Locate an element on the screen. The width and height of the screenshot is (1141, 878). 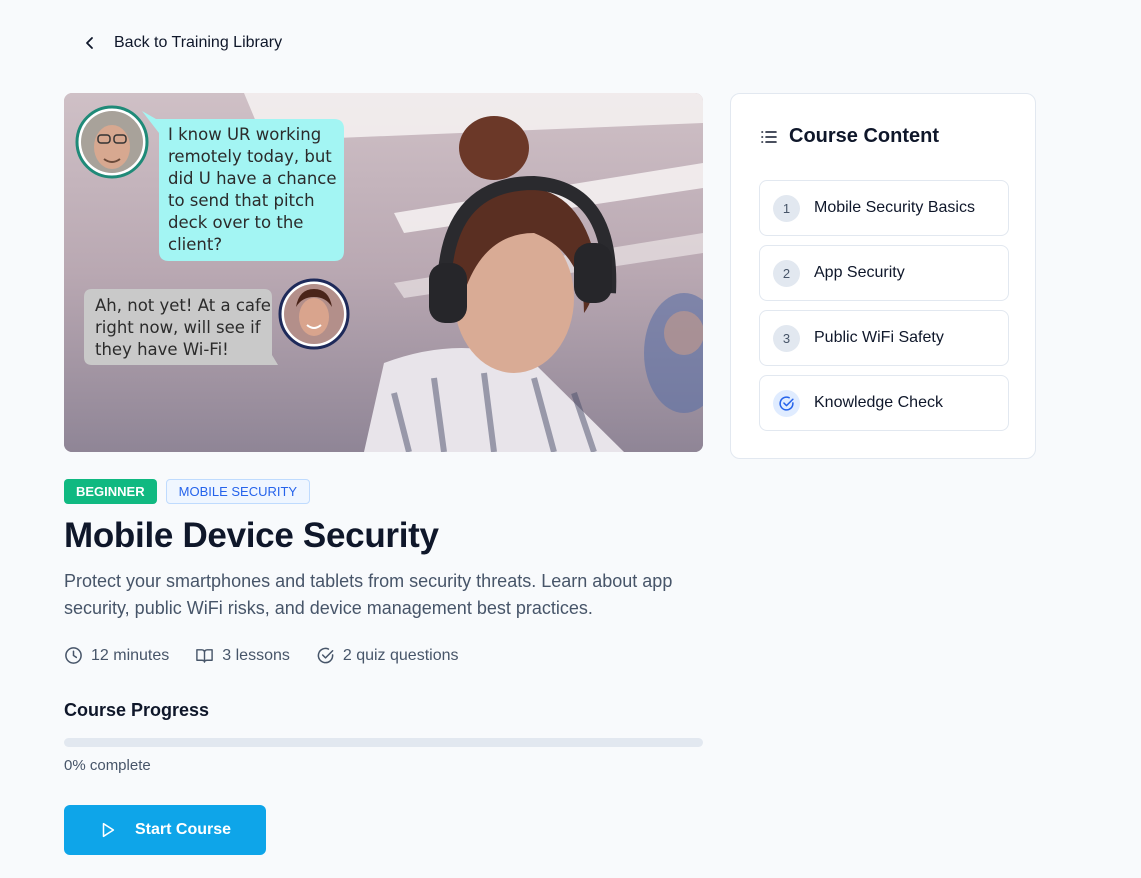
lesson-item-2: 2 App Security is located at coordinates (884, 273).